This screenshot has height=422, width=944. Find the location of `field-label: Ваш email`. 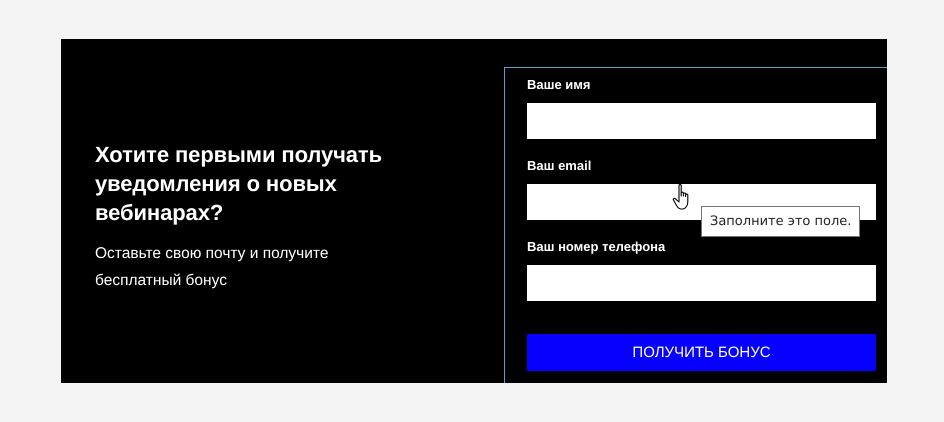

field-label: Ваш email is located at coordinates (559, 166).